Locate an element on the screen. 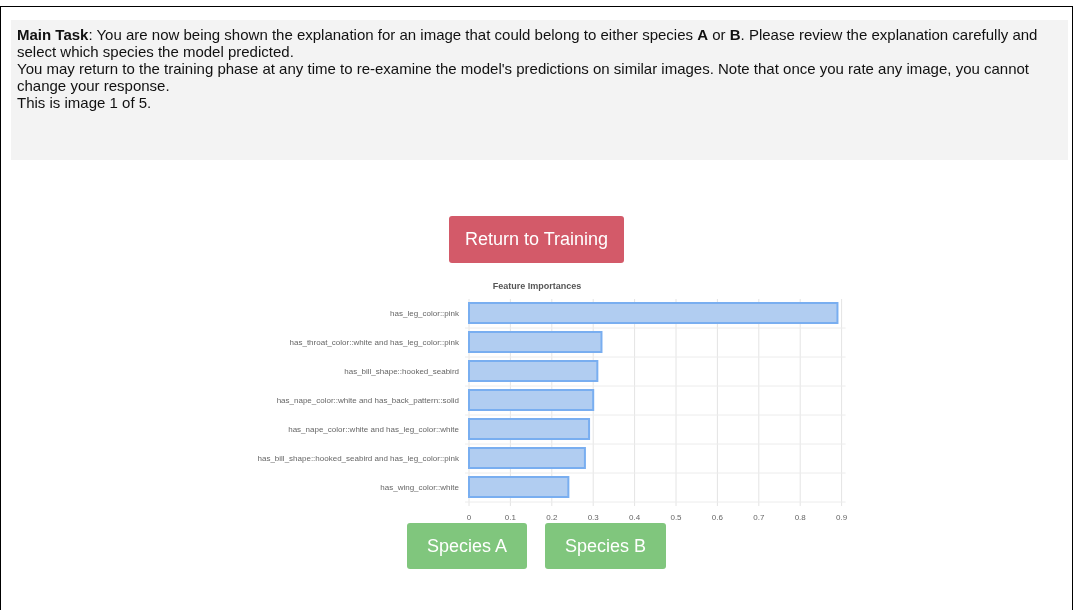 The height and width of the screenshot is (610, 1073). category-label: has_bill_shape::hooked_seabird and has_leg_color::pink is located at coordinates (358, 458).